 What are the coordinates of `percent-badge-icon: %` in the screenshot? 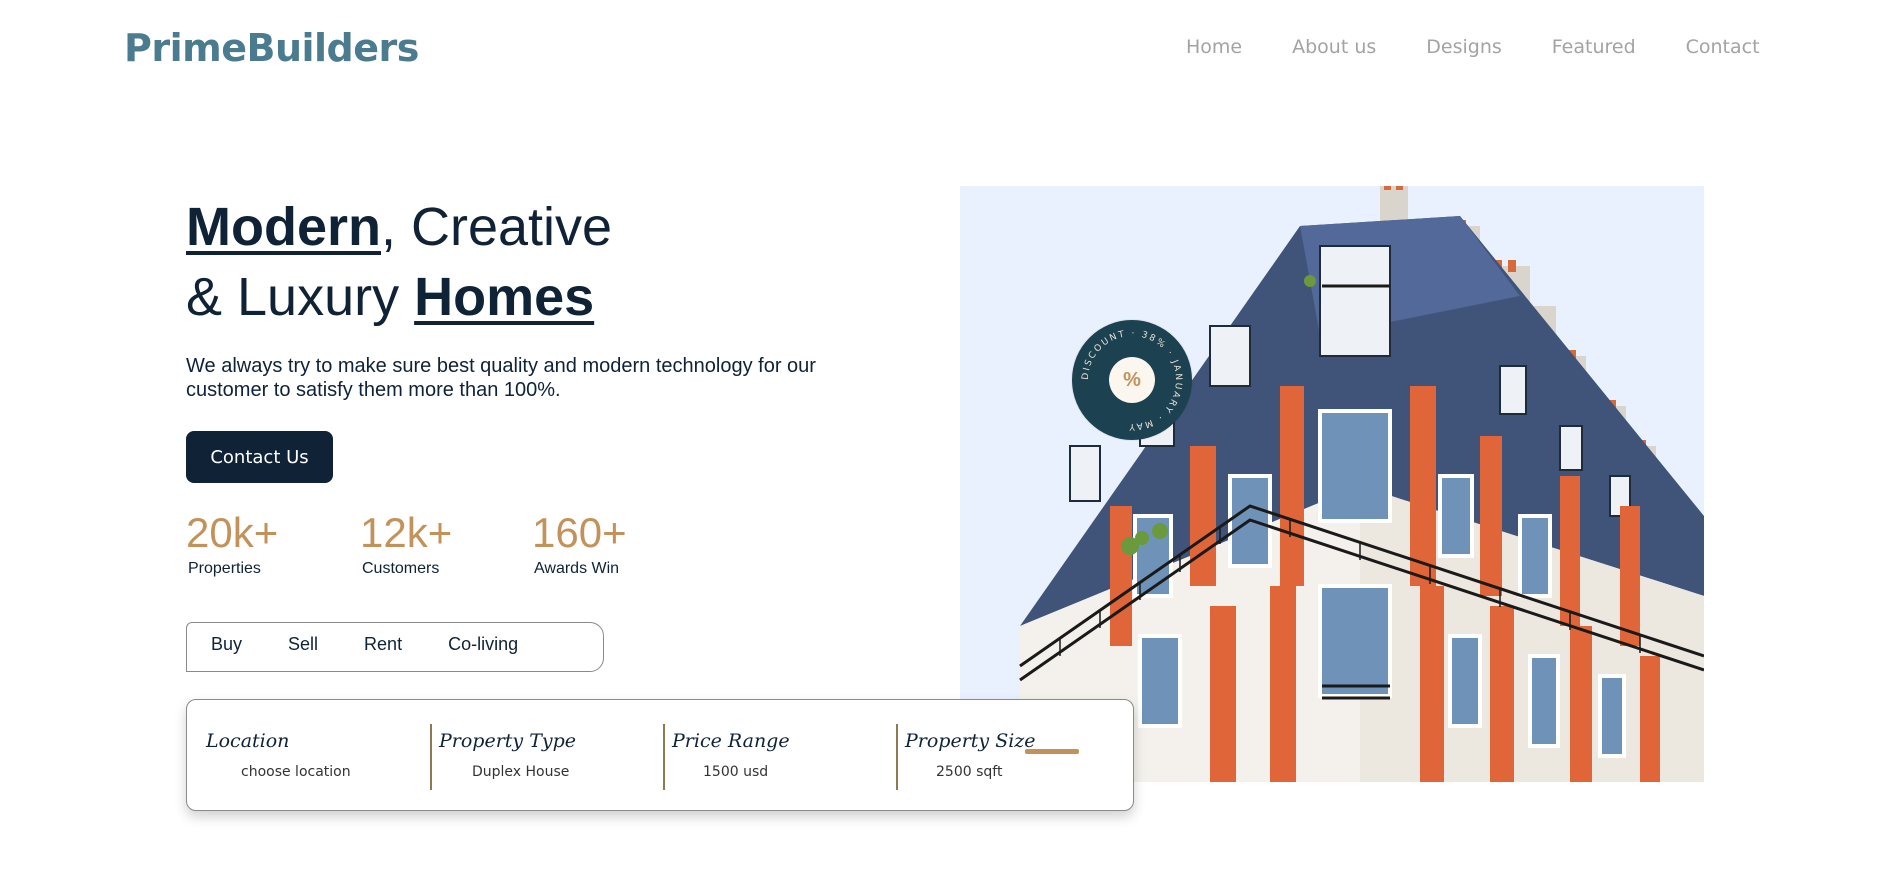 It's located at (1132, 380).